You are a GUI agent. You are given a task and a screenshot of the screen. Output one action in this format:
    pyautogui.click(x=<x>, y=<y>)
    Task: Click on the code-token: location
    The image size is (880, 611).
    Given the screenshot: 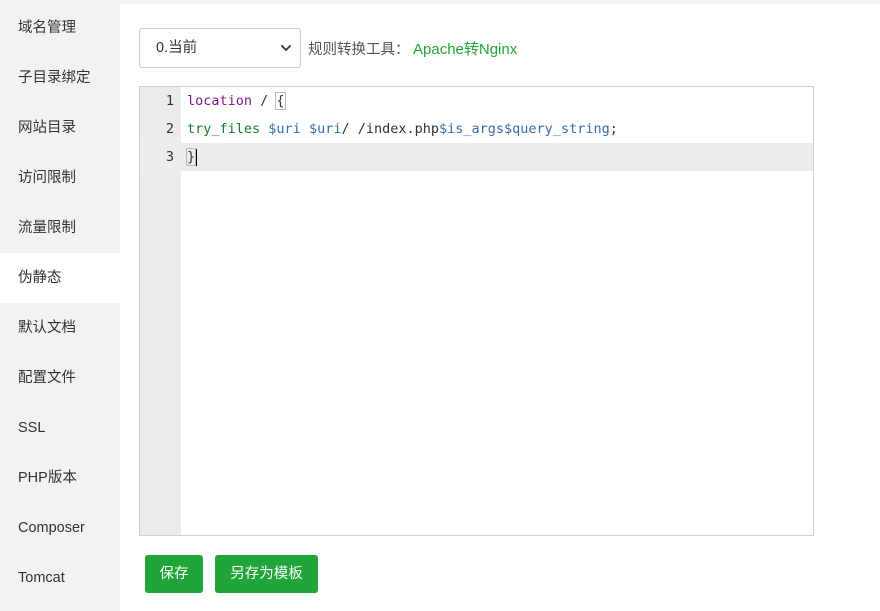 What is the action you would take?
    pyautogui.click(x=220, y=101)
    